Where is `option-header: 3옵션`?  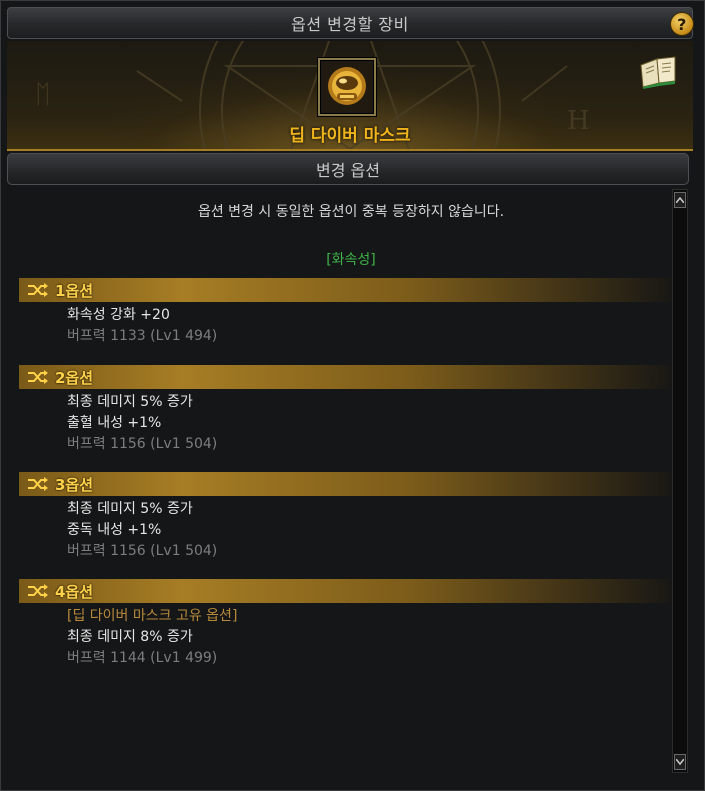
option-header: 3옵션 is located at coordinates (345, 484).